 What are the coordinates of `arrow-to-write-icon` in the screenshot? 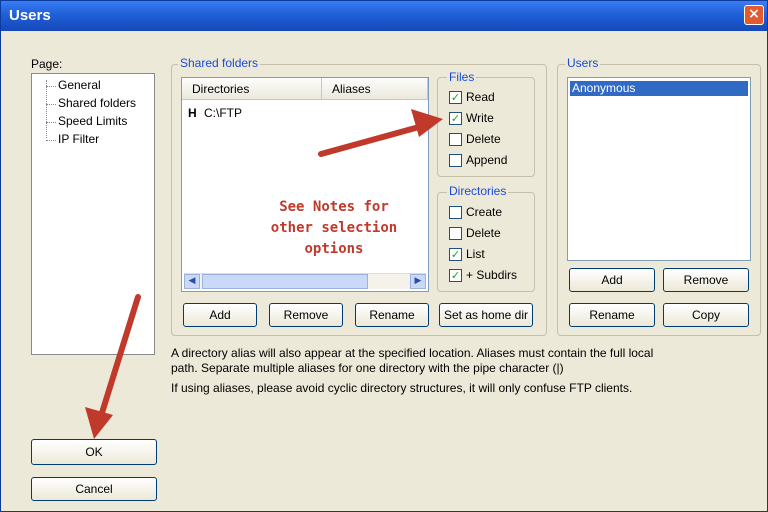 It's located at (380, 133).